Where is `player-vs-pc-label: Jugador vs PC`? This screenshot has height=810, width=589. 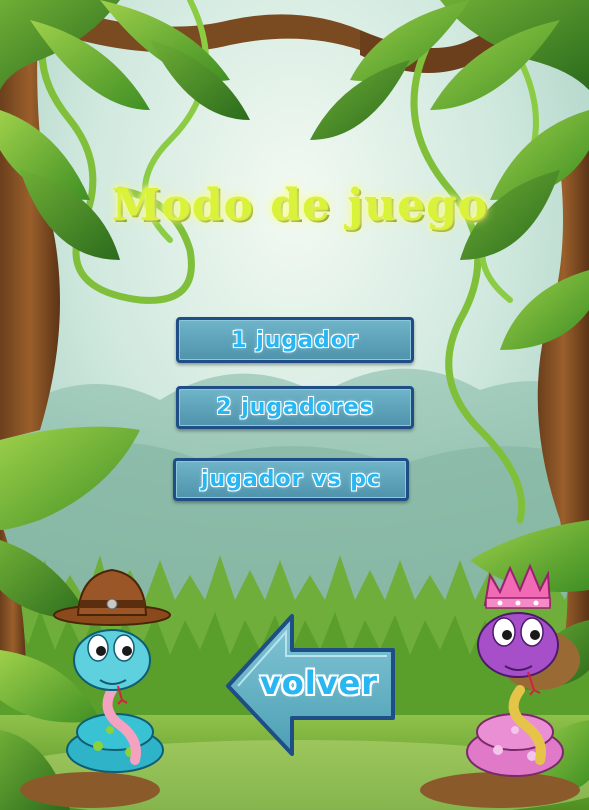
player-vs-pc-label: Jugador vs PC is located at coordinates (291, 479).